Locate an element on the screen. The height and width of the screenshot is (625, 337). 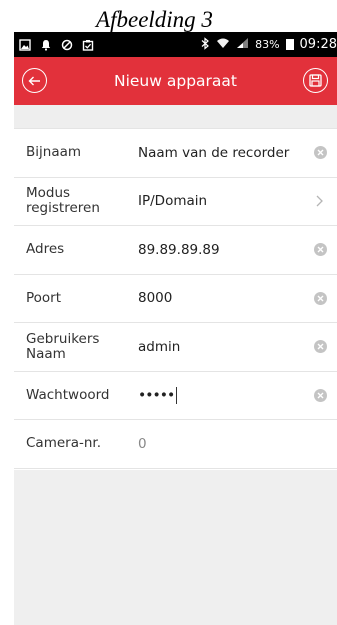
page-title: Nieuw apparaat is located at coordinates (175, 81).